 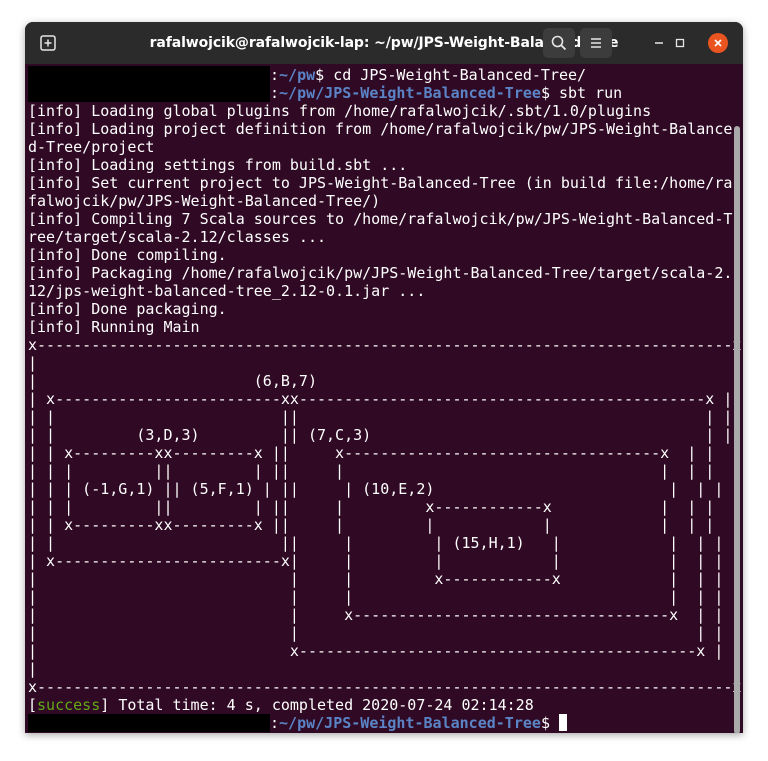 I want to click on output-line: [info] Running Main, so click(x=114, y=327).